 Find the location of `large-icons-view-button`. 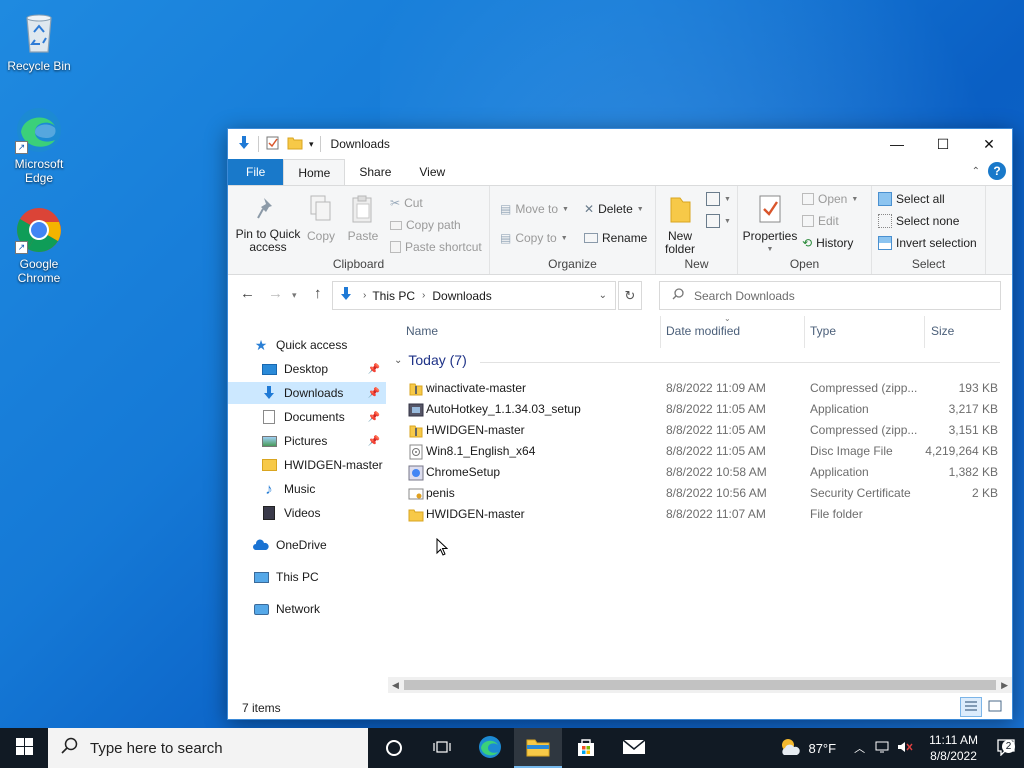

large-icons-view-button is located at coordinates (995, 707).